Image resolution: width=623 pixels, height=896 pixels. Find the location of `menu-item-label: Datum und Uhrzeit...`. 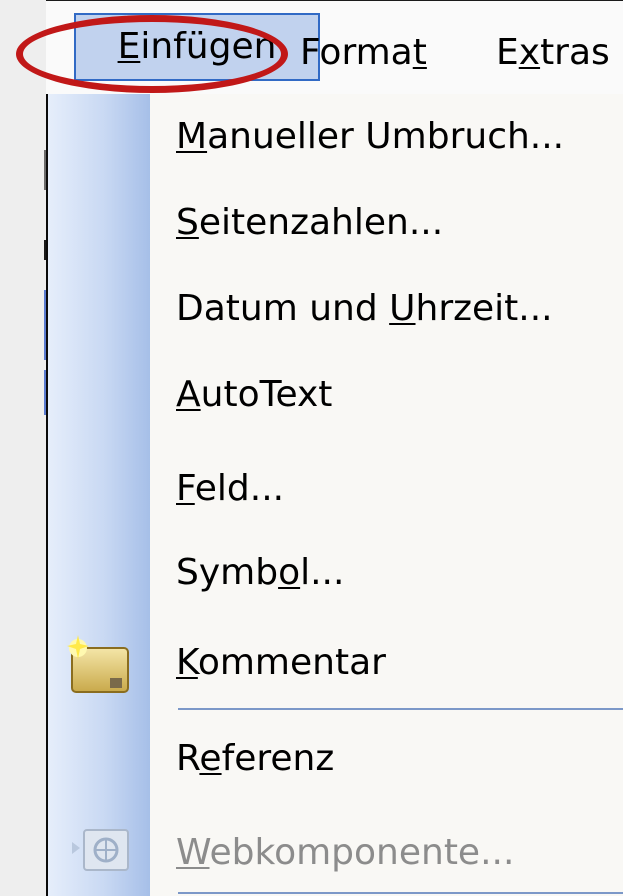

menu-item-label: Datum und Uhrzeit... is located at coordinates (364, 309).